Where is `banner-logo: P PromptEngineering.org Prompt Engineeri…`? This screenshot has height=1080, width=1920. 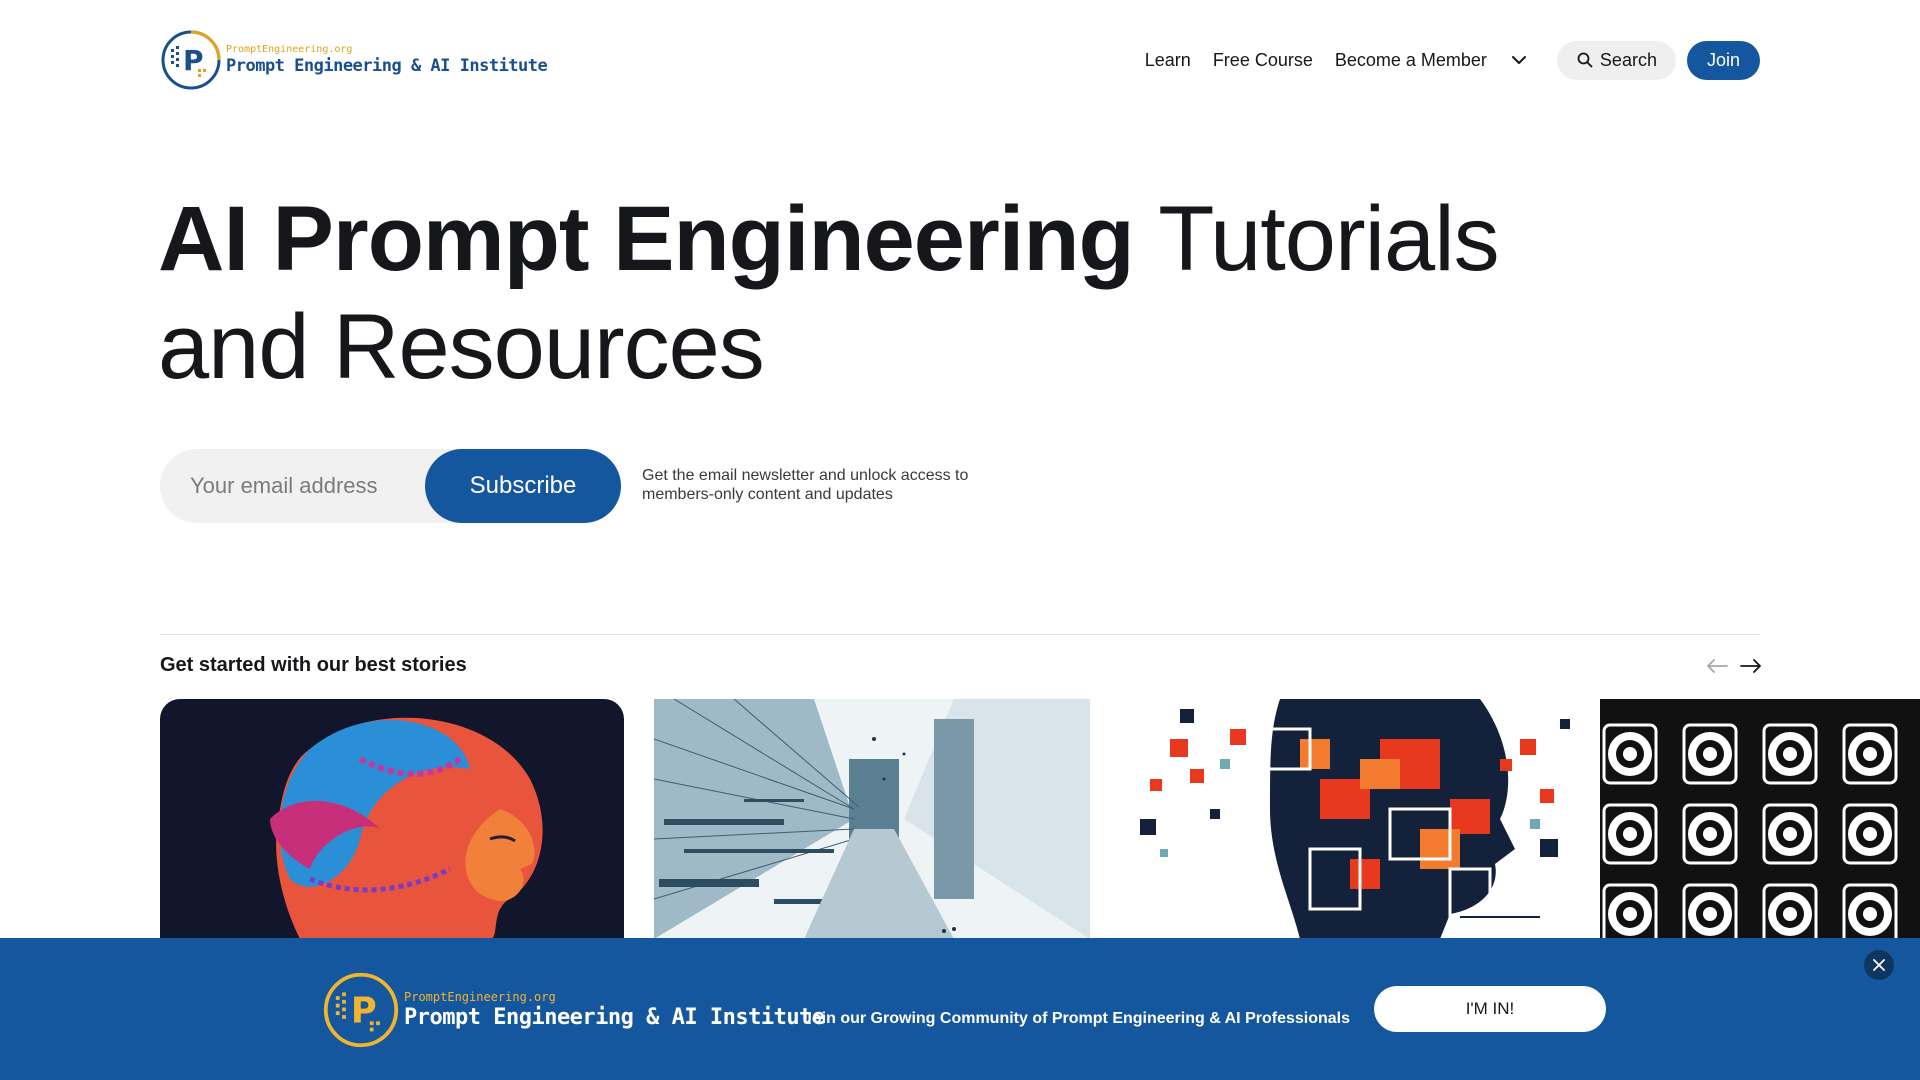
banner-logo: P PromptEngineering.org Prompt Engineeri… is located at coordinates (573, 1010).